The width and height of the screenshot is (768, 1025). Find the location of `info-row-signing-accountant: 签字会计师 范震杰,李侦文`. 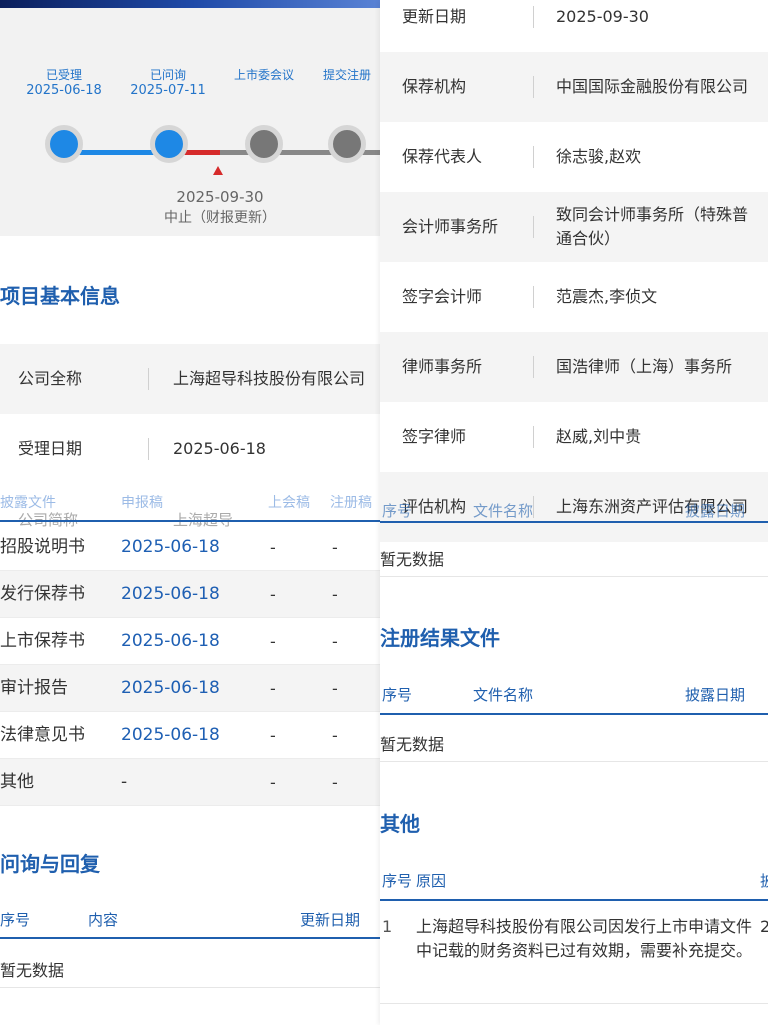

info-row-signing-accountant: 签字会计师 范震杰,李侦文 is located at coordinates (574, 297).